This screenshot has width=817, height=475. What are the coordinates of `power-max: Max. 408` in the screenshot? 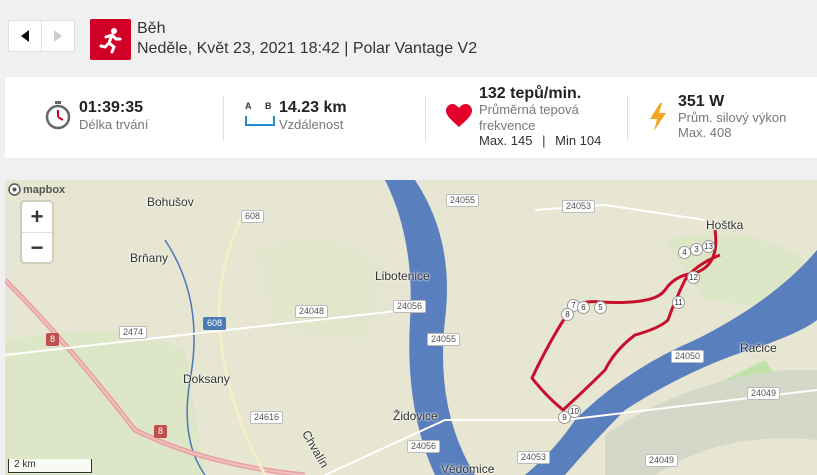 It's located at (705, 132).